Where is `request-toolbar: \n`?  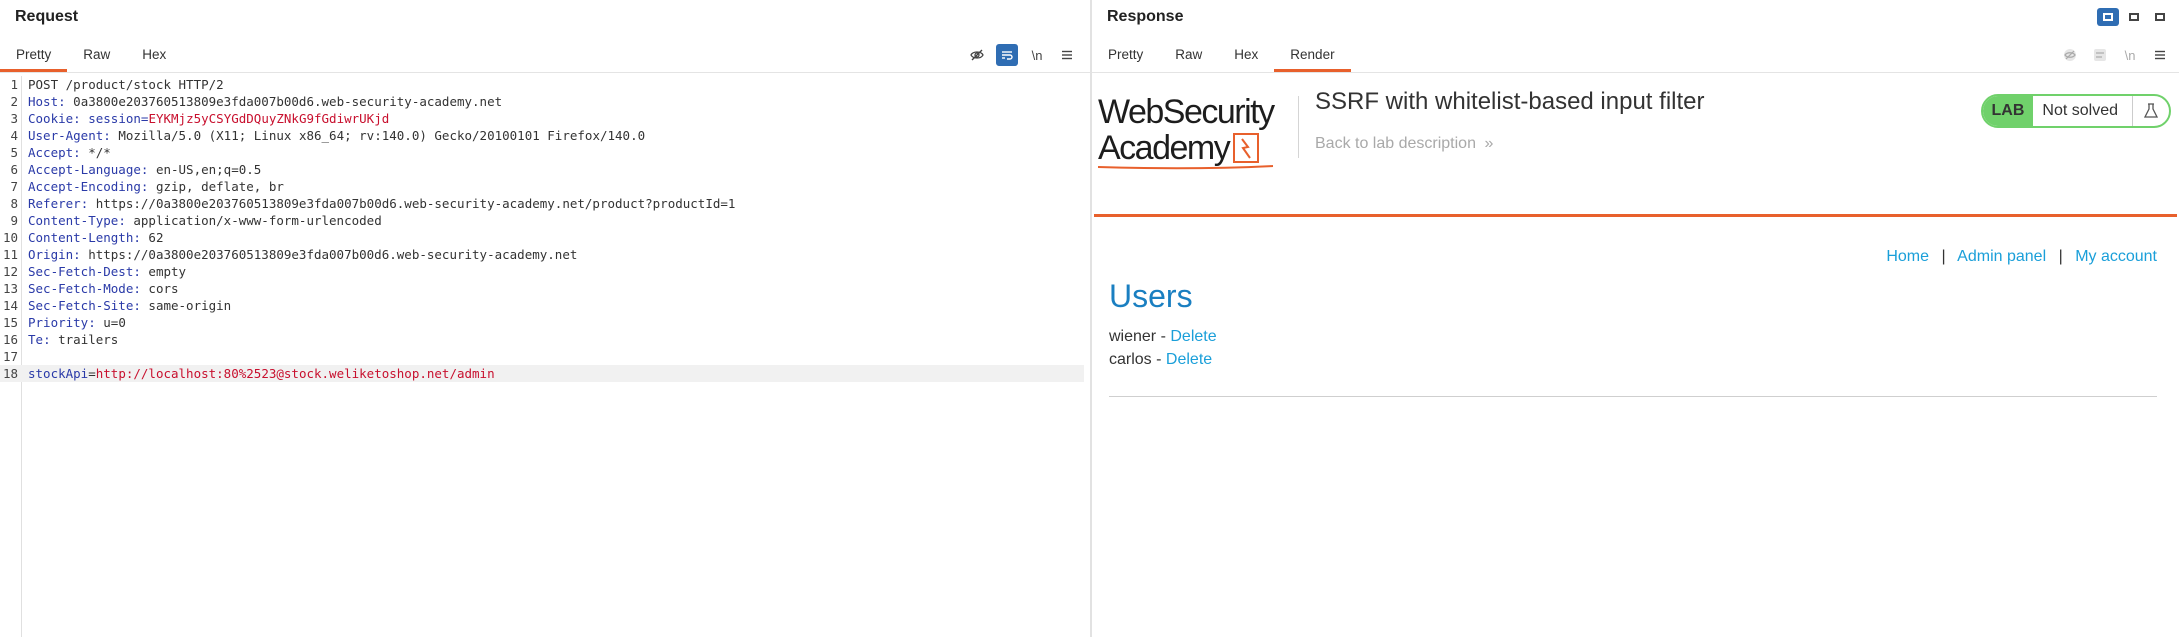
request-toolbar: \n is located at coordinates (1022, 55).